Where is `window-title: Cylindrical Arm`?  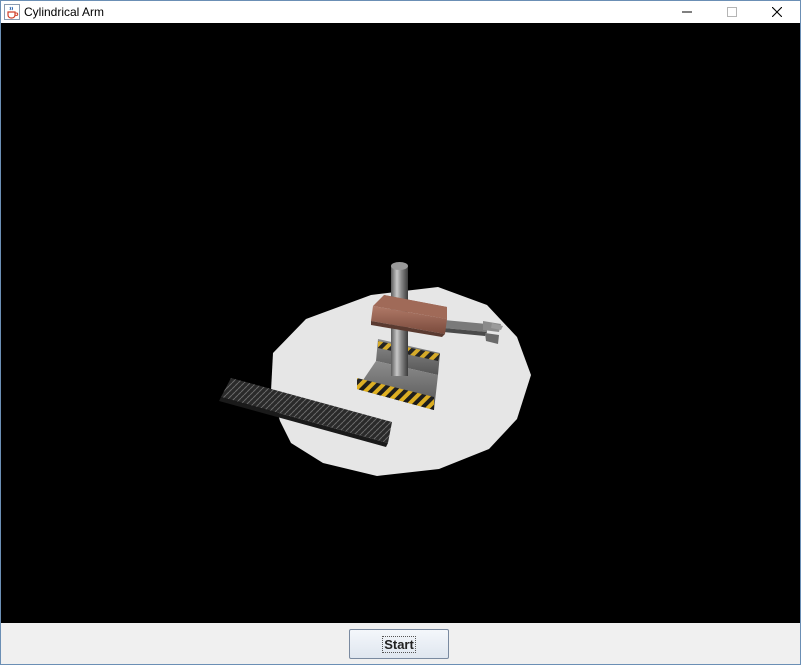
window-title: Cylindrical Arm is located at coordinates (64, 12).